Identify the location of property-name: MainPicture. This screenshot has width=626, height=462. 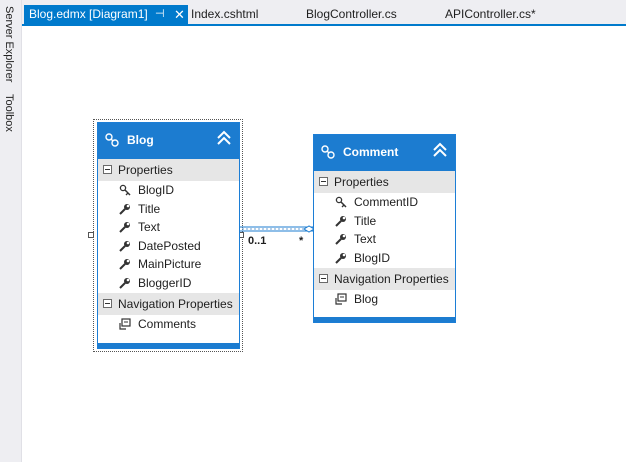
(170, 264).